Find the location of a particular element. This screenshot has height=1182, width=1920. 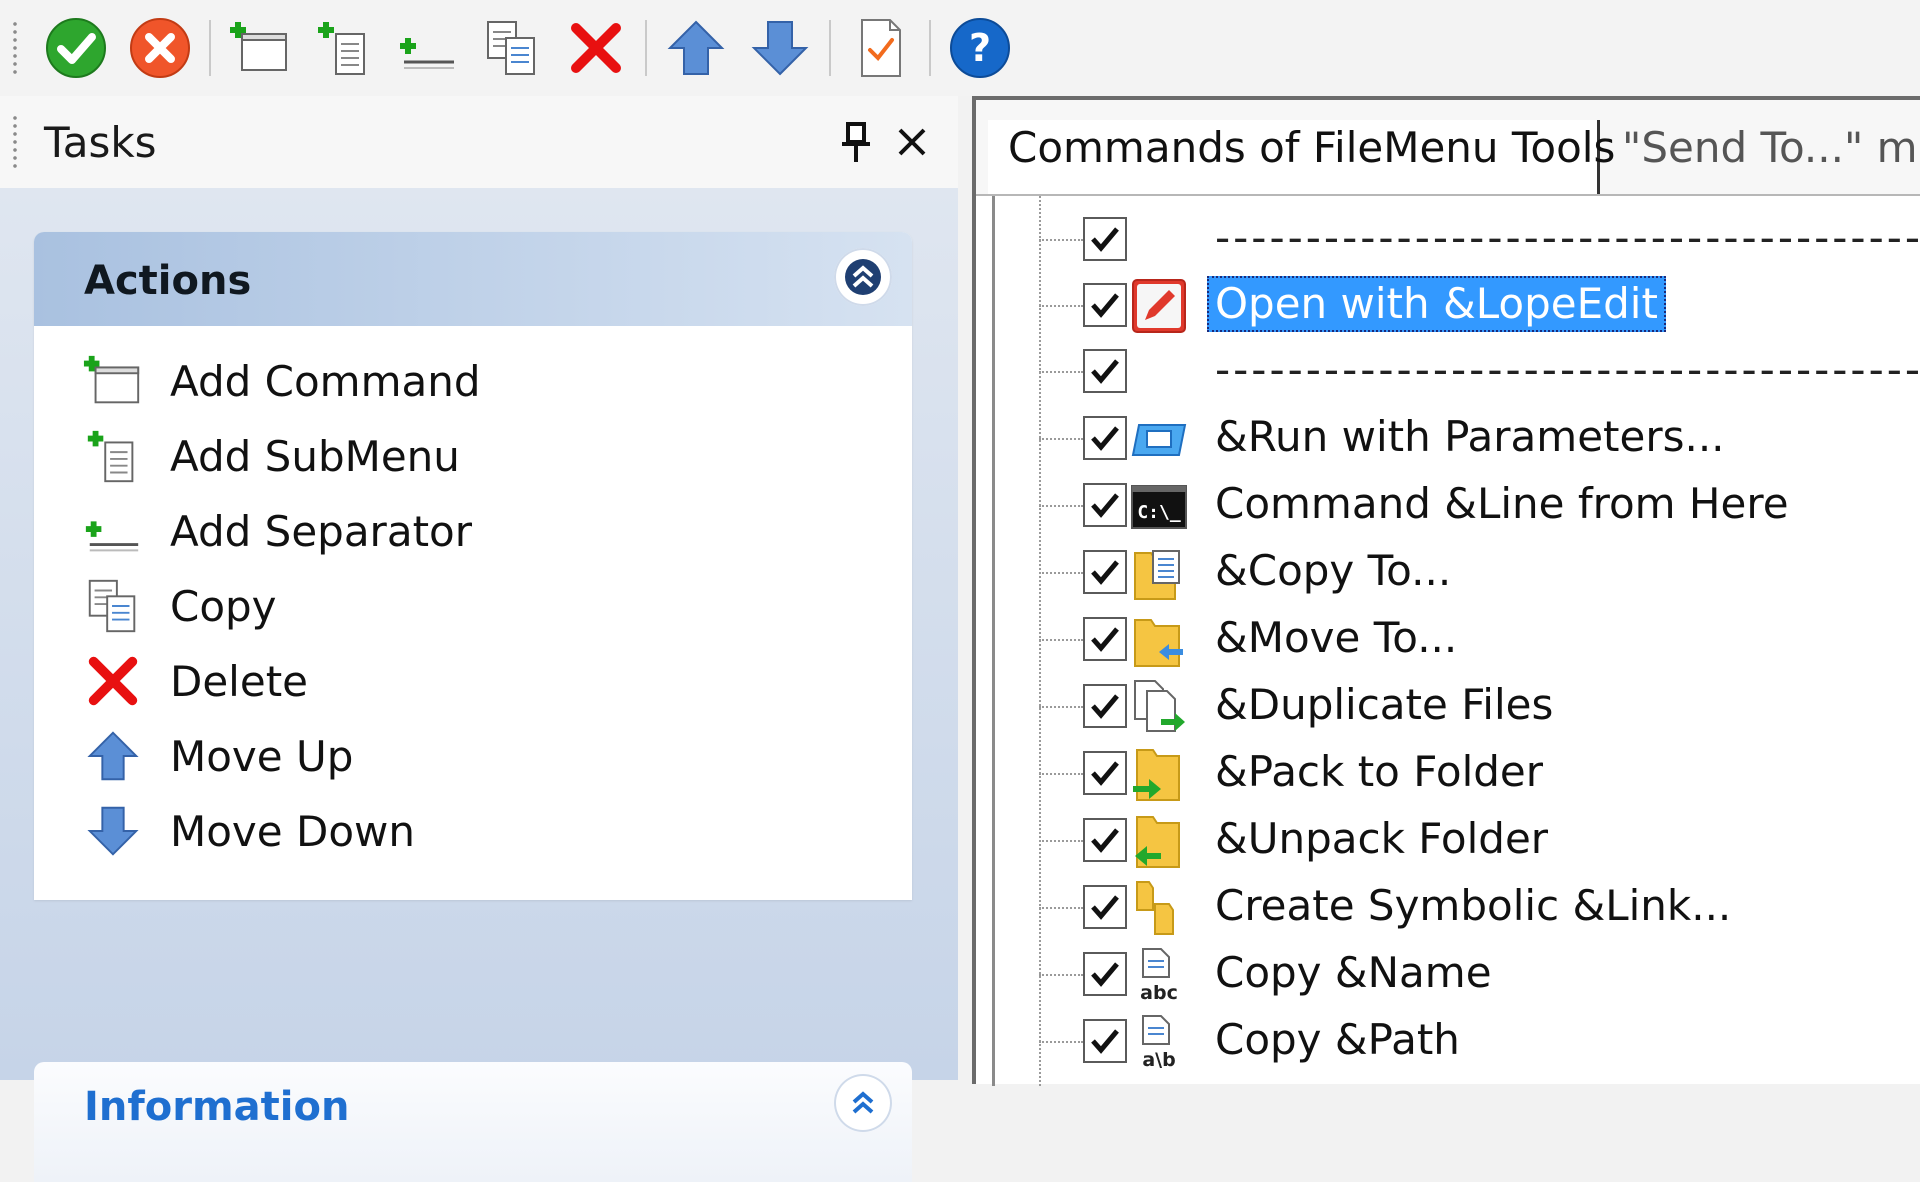

copy-name-icon: abc is located at coordinates (1159, 975).